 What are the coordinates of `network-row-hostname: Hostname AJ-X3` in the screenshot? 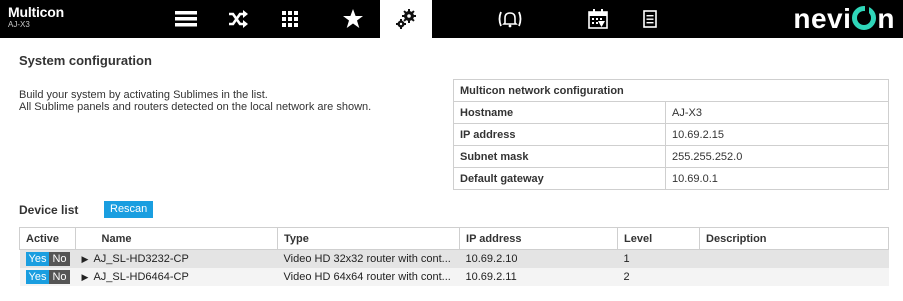 It's located at (671, 112).